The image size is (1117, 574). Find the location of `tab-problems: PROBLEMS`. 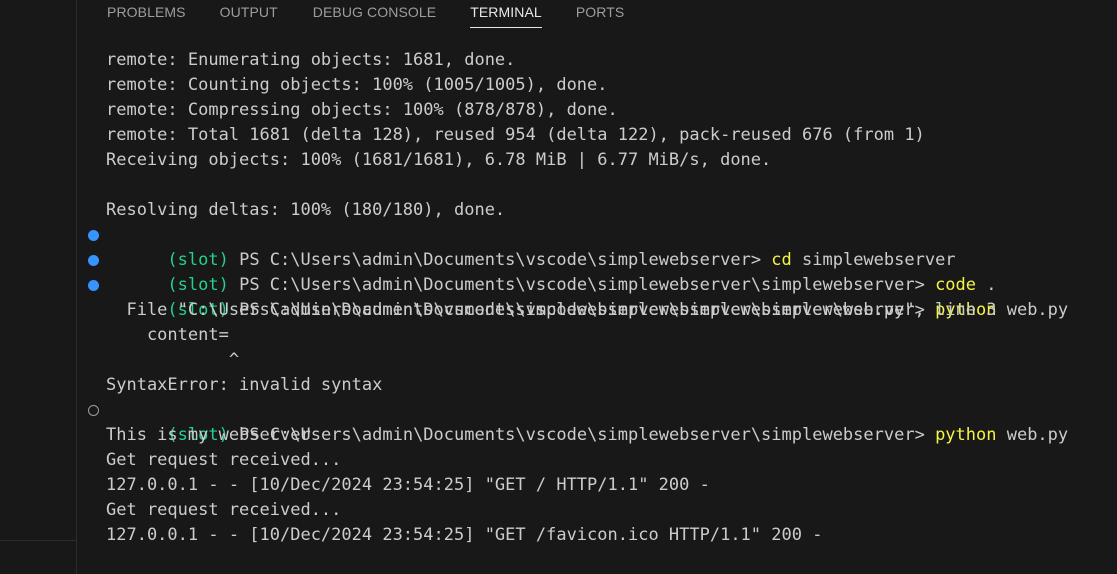

tab-problems: PROBLEMS is located at coordinates (146, 13).